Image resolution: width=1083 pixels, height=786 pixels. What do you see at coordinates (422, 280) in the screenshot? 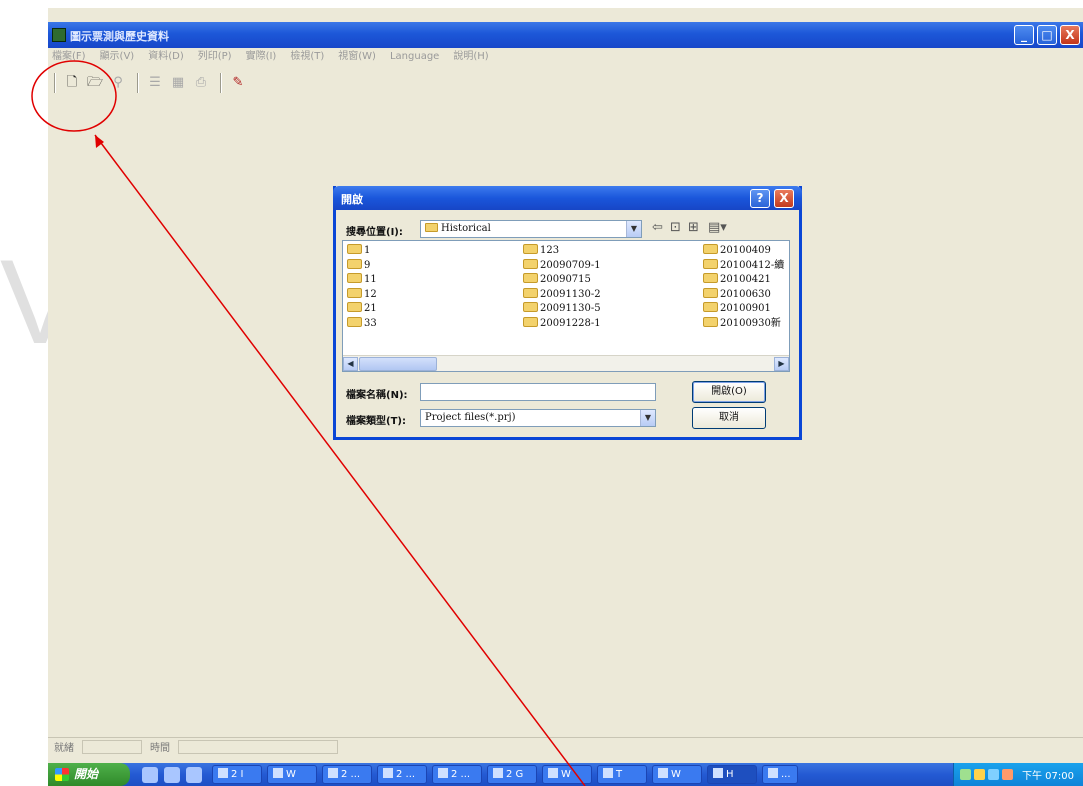
I see `list-item: 11` at bounding box center [422, 280].